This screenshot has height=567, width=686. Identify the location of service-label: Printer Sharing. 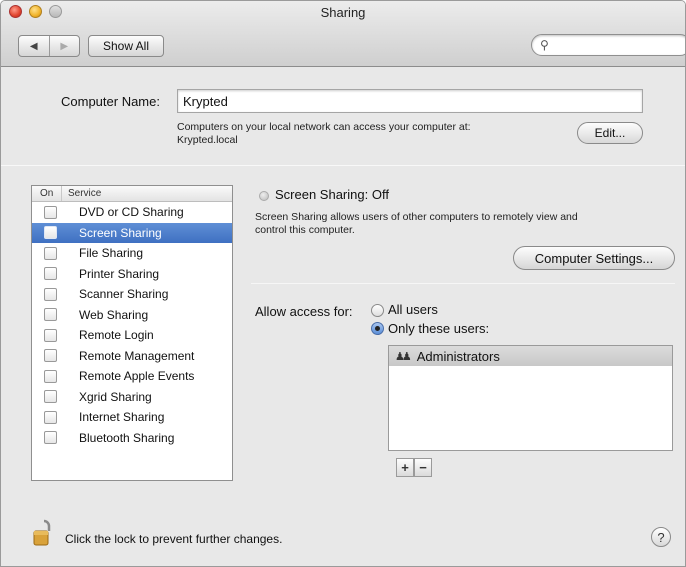
(119, 273).